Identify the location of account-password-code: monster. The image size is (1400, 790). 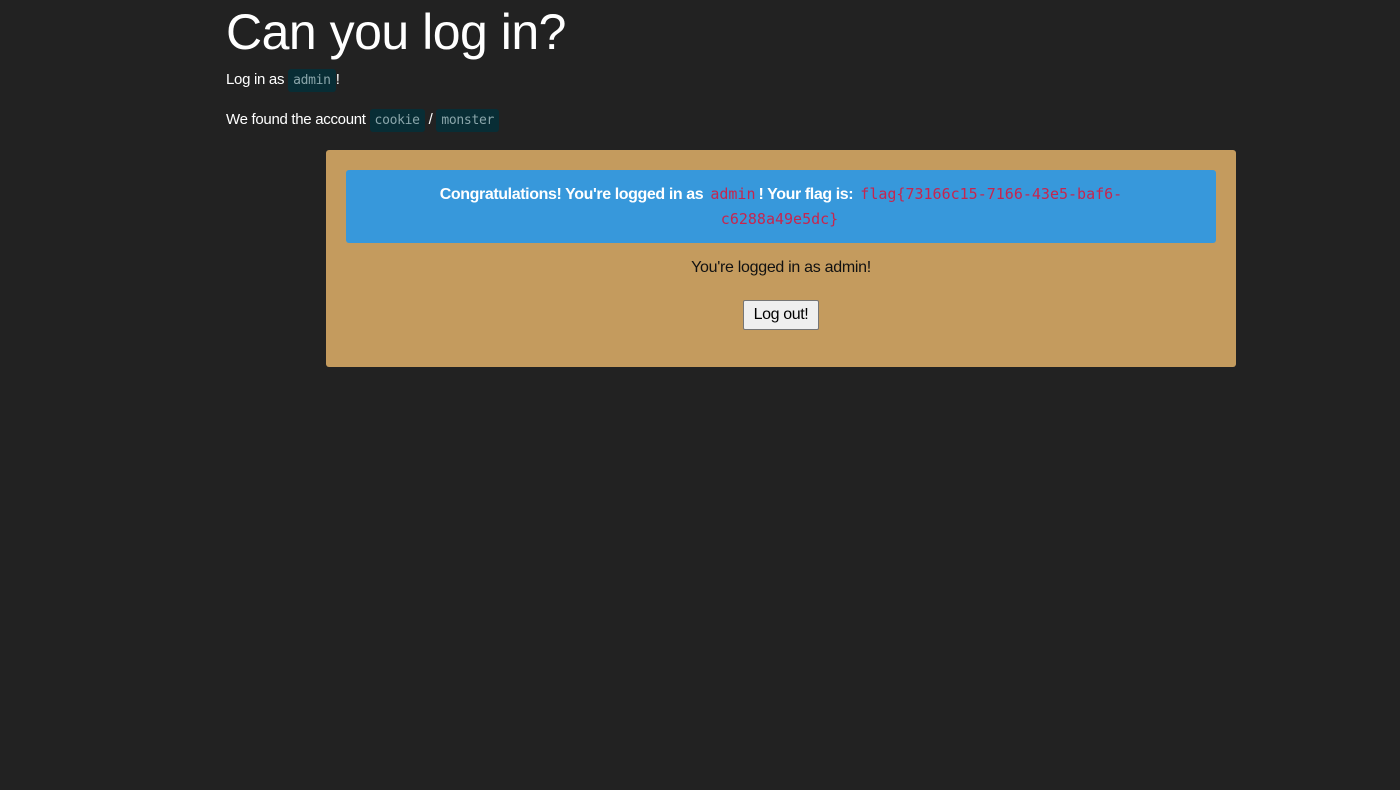
(468, 120).